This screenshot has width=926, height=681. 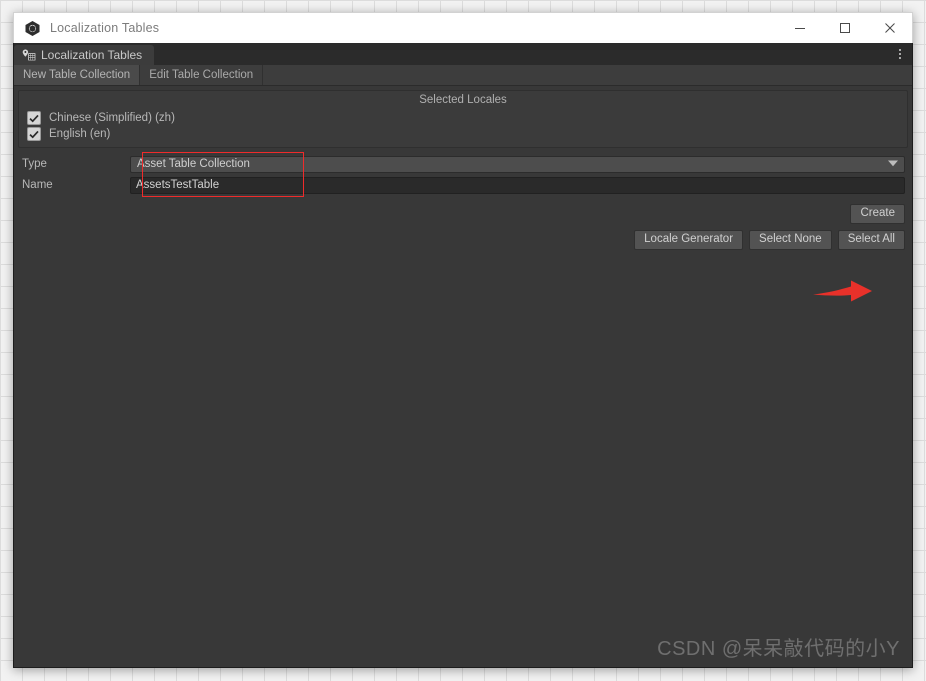 What do you see at coordinates (842, 291) in the screenshot?
I see `red-arrow-annotation` at bounding box center [842, 291].